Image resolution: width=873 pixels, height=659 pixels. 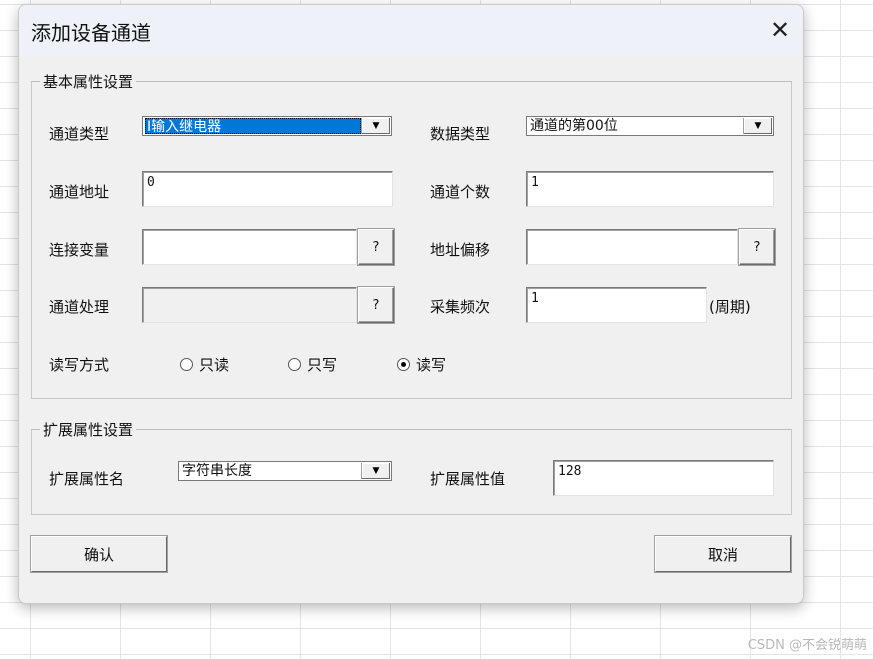 What do you see at coordinates (79, 192) in the screenshot?
I see `channel-address-label: 通道地址` at bounding box center [79, 192].